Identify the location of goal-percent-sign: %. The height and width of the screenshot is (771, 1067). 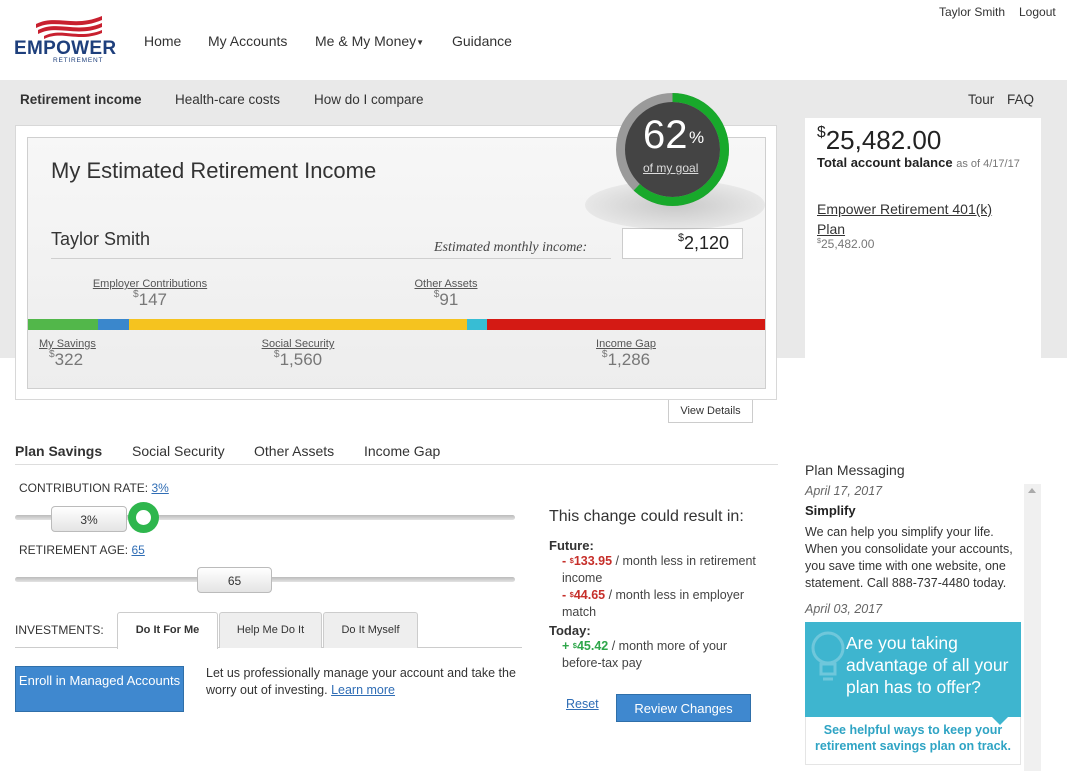
(697, 137).